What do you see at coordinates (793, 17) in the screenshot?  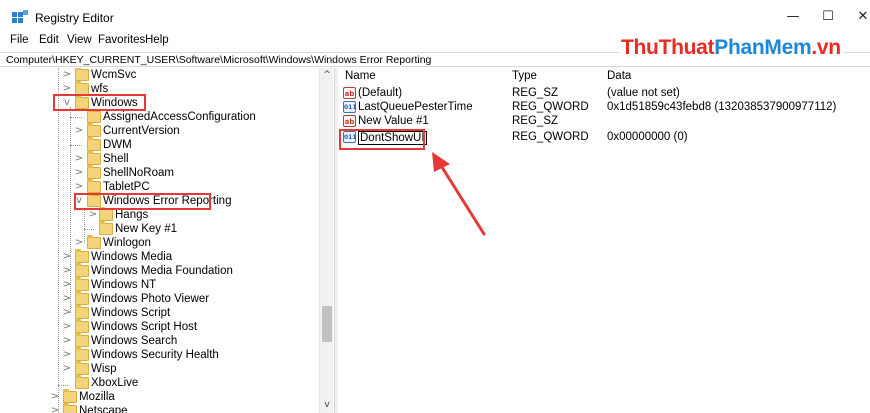 I see `minimize-button: —` at bounding box center [793, 17].